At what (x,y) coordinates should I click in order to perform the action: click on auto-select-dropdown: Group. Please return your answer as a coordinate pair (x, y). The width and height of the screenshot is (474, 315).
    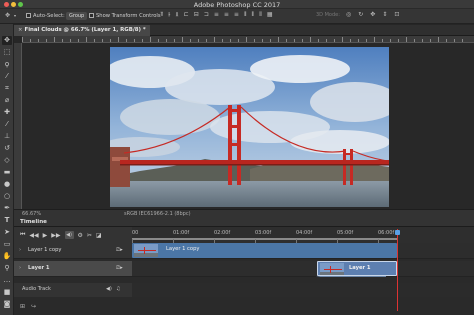
    Looking at the image, I should click on (77, 16).